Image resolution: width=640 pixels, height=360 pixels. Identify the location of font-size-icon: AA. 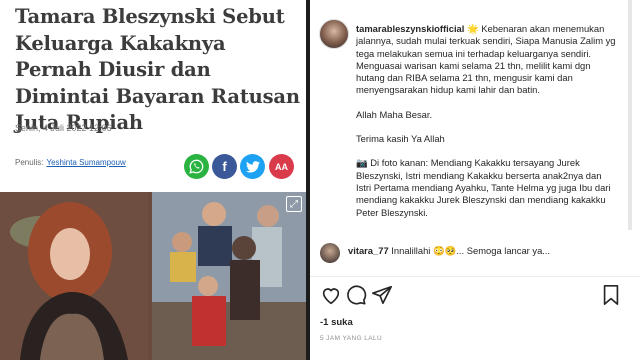
(281, 166).